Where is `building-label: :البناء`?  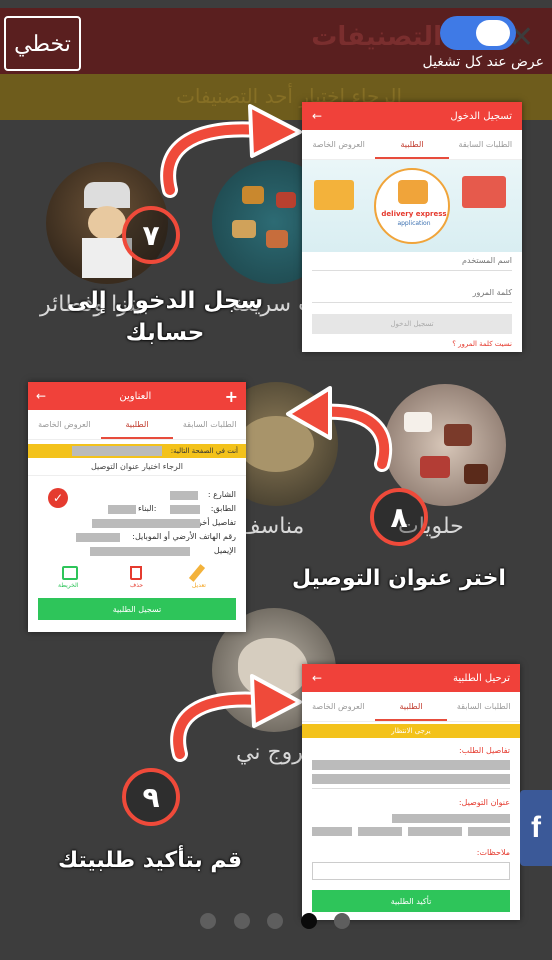 building-label: :البناء is located at coordinates (147, 508).